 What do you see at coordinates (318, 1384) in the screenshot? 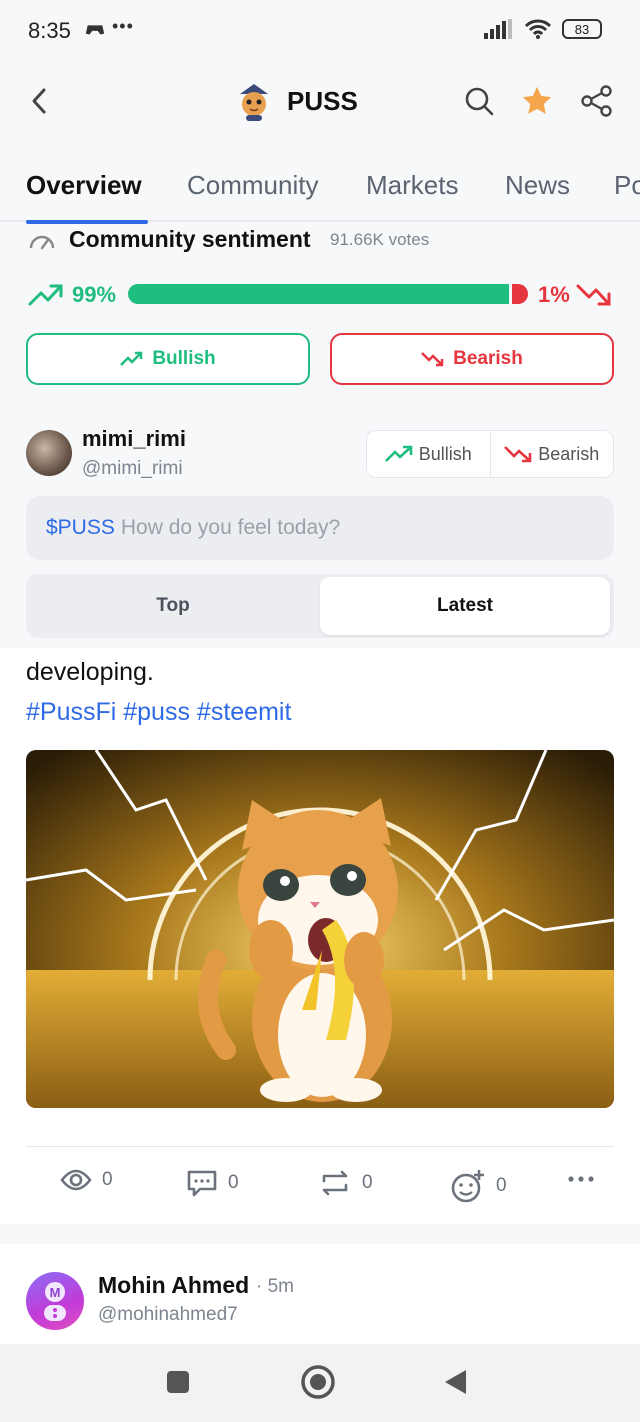
I see `home-icon` at bounding box center [318, 1384].